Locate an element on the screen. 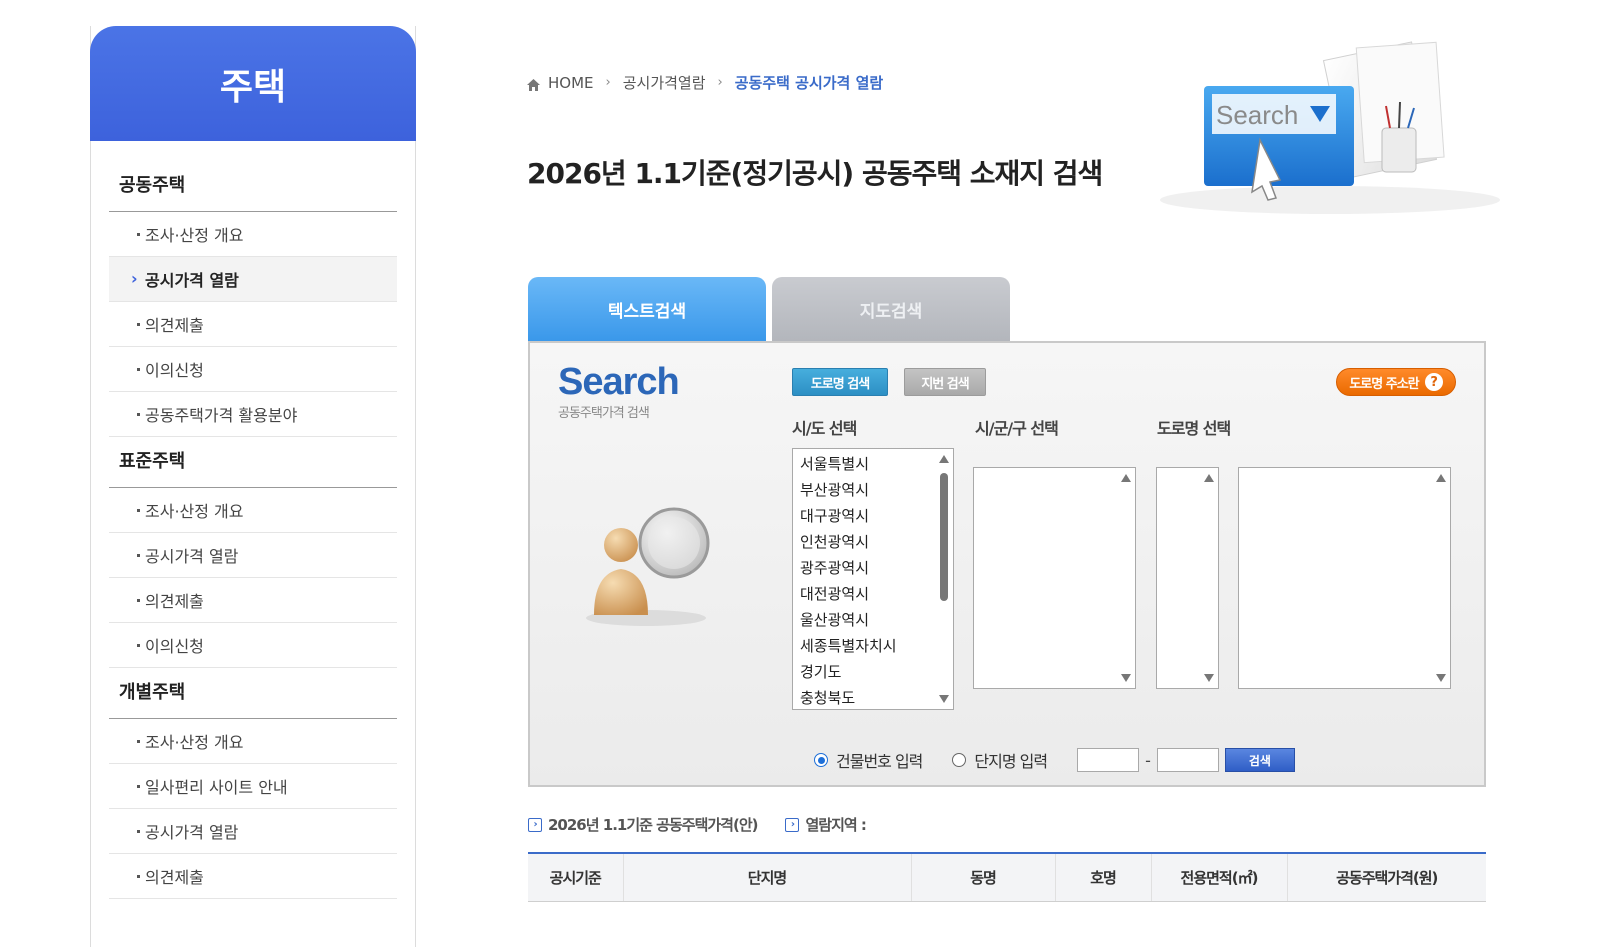  table-header: 단지명 is located at coordinates (766, 877).